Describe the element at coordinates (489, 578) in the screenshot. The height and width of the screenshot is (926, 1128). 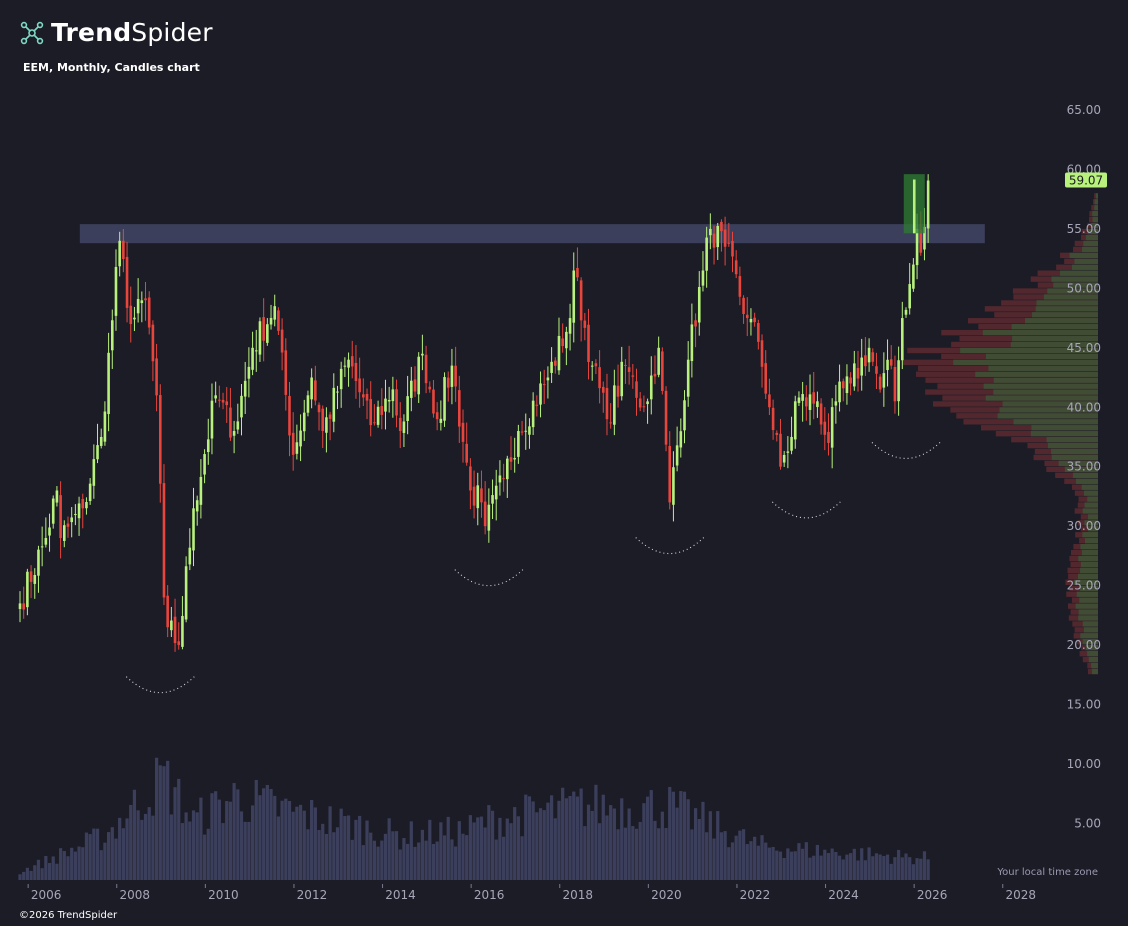
I see `dotted-arc` at that location.